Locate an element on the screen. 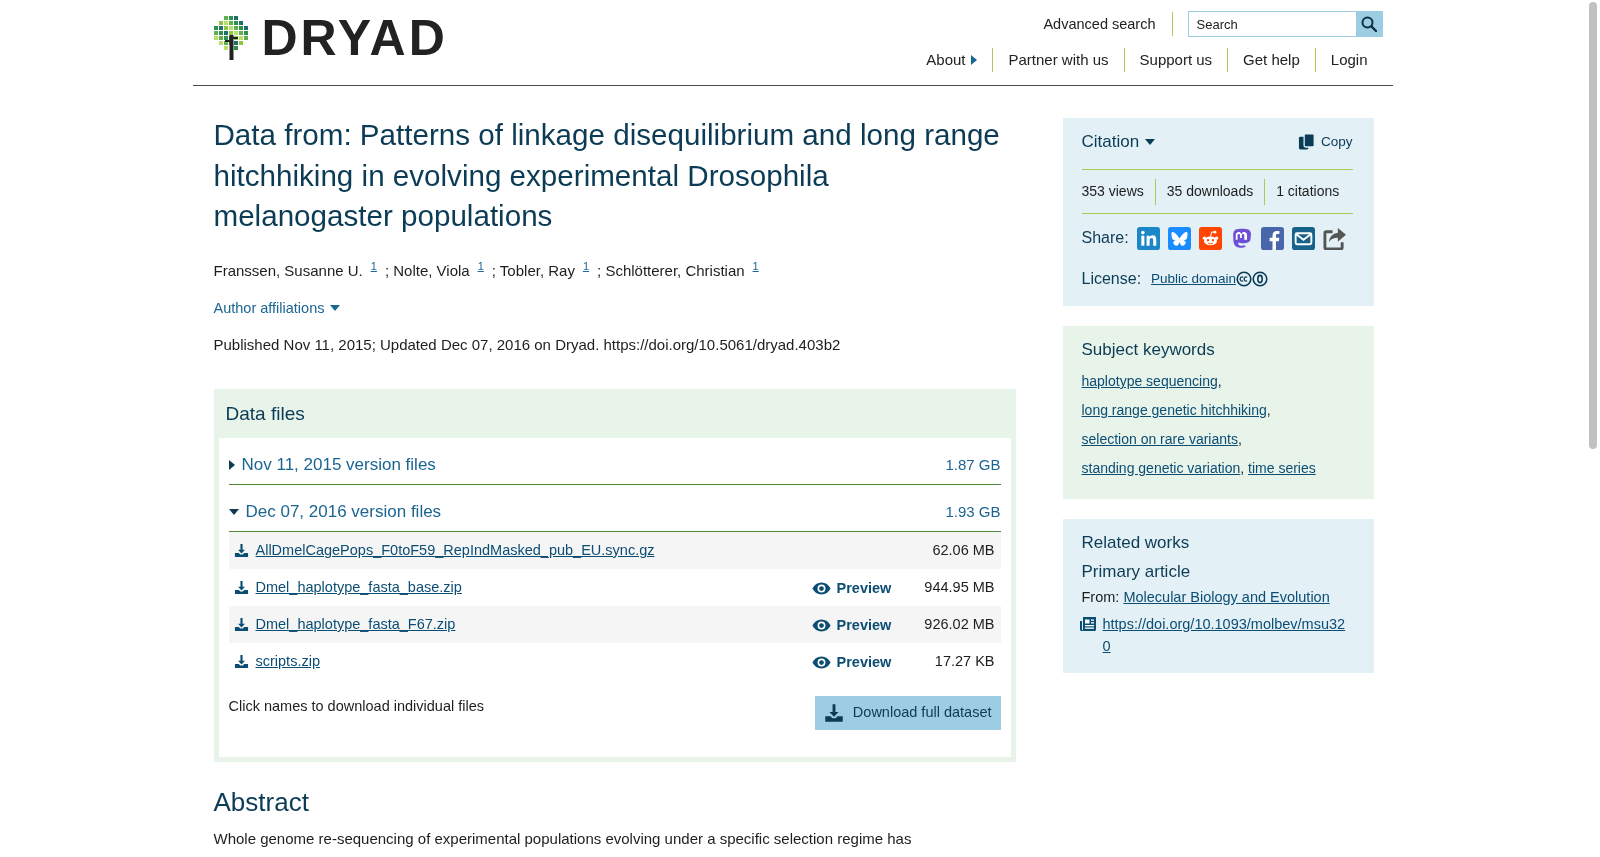 The image size is (1600, 857). copy-button: Copy is located at coordinates (1325, 142).